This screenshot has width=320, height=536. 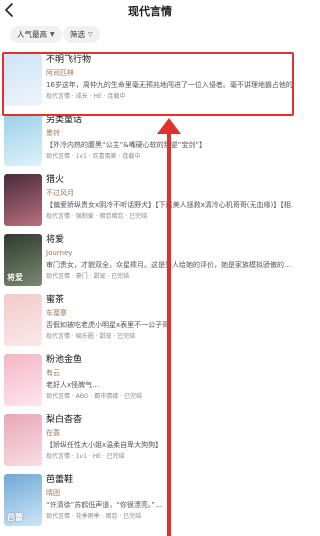 I want to click on book-author: 阿司匹林, so click(x=60, y=73).